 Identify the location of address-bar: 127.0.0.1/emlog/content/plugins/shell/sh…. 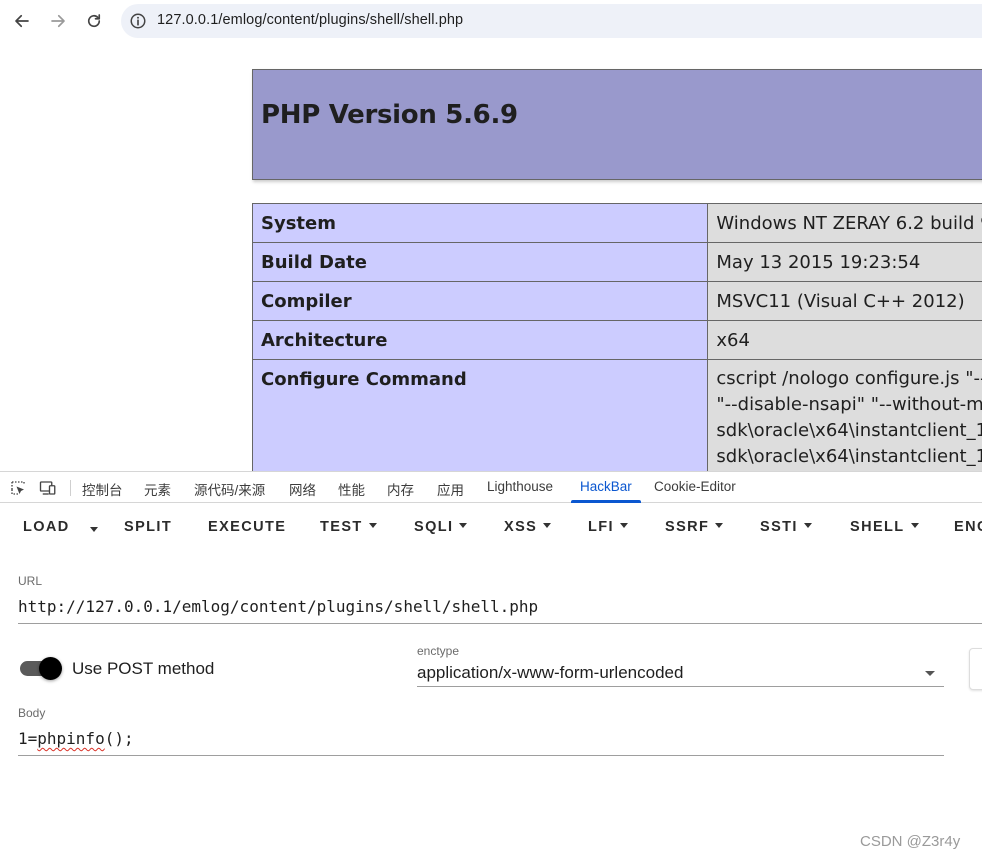
(551, 21).